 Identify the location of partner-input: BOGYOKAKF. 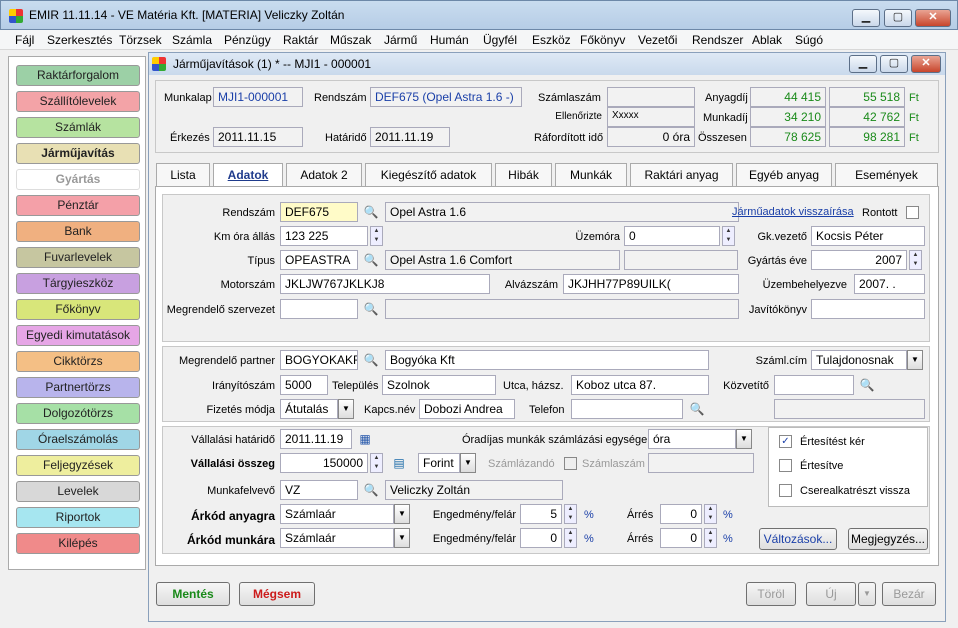
(319, 360).